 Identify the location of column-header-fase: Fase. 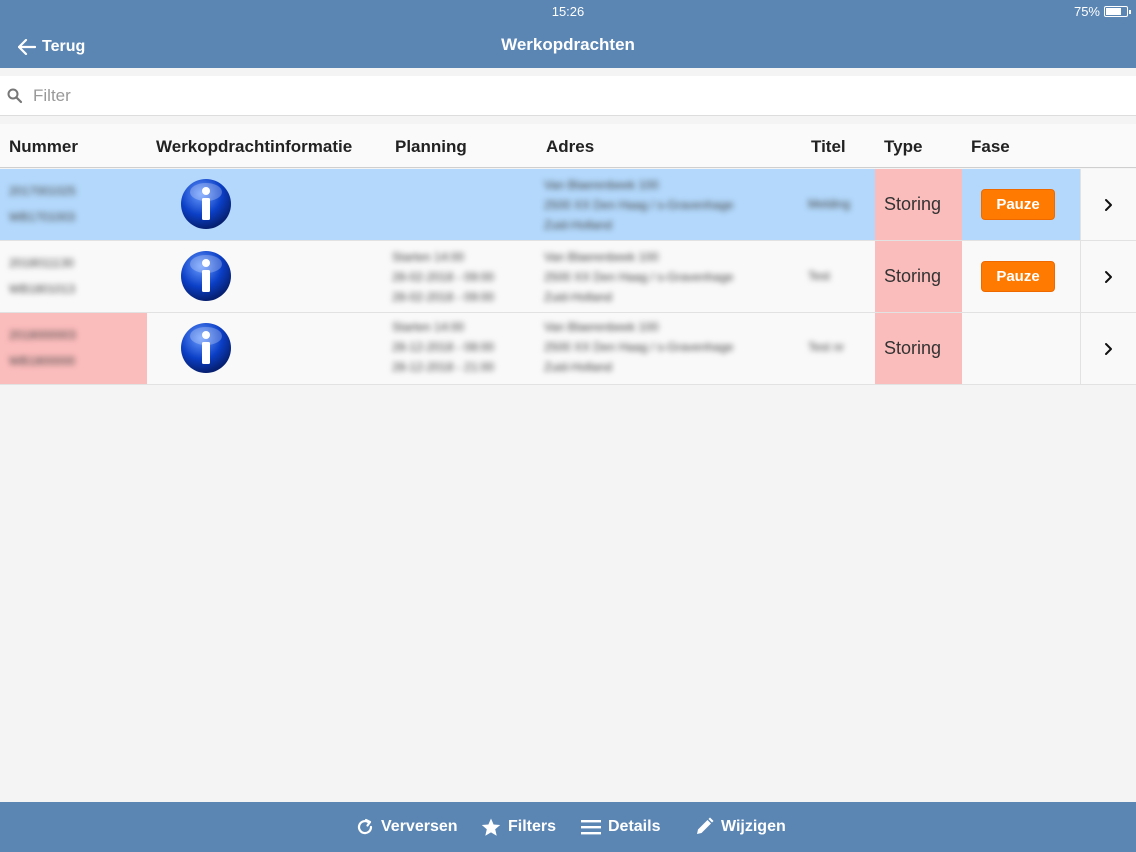
(990, 147).